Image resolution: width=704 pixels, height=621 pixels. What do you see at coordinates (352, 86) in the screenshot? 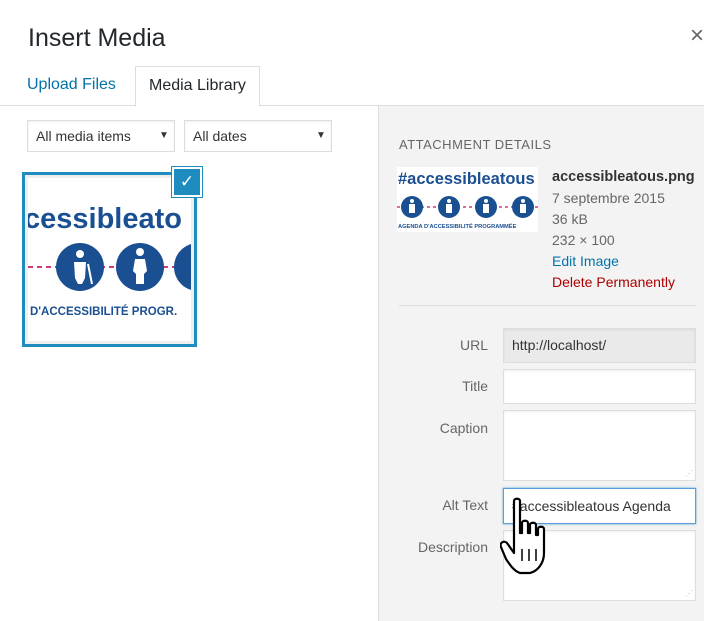
I see `media-tabs: Upload Files Media Library` at bounding box center [352, 86].